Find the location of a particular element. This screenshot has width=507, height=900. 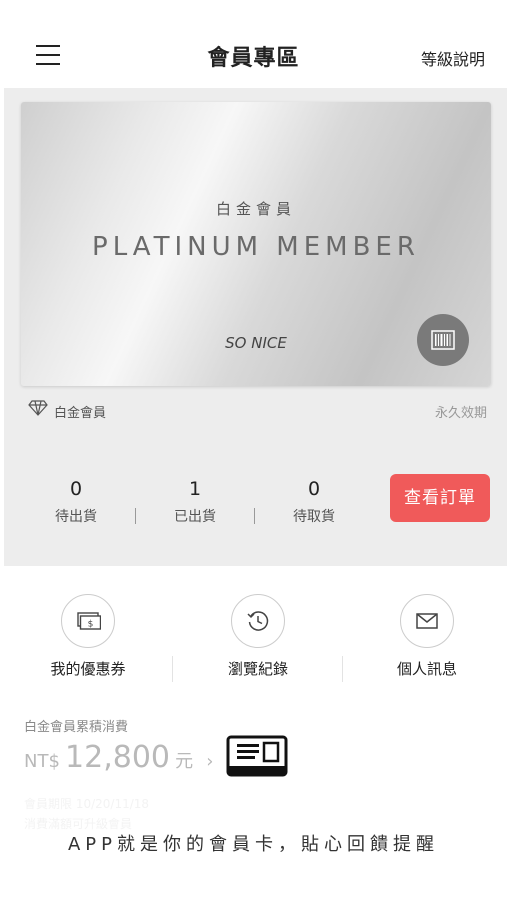

quick-link-coupons: $ 我的優惠券 is located at coordinates (88, 636).